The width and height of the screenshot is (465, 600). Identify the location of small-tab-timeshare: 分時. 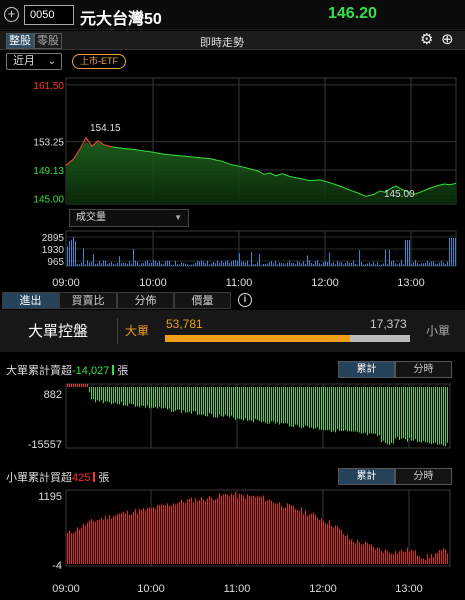
(423, 476).